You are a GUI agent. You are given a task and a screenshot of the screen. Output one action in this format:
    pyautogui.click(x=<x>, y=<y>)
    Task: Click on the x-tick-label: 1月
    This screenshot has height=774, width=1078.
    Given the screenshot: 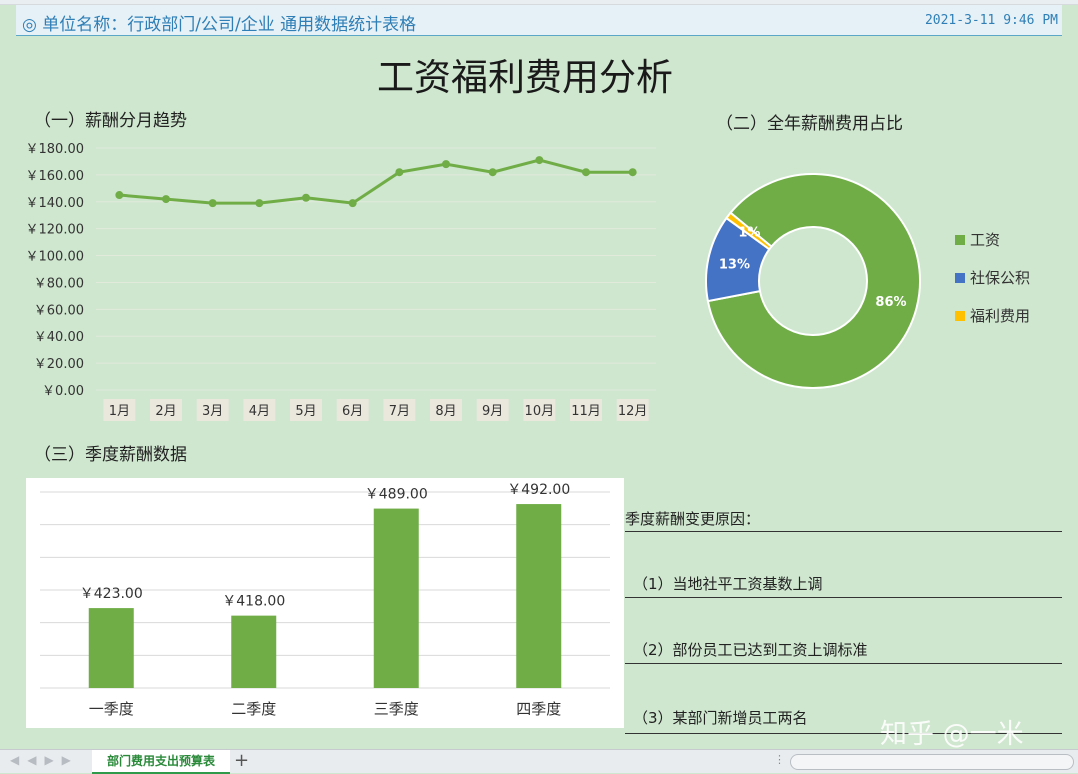 What is the action you would take?
    pyautogui.click(x=119, y=411)
    